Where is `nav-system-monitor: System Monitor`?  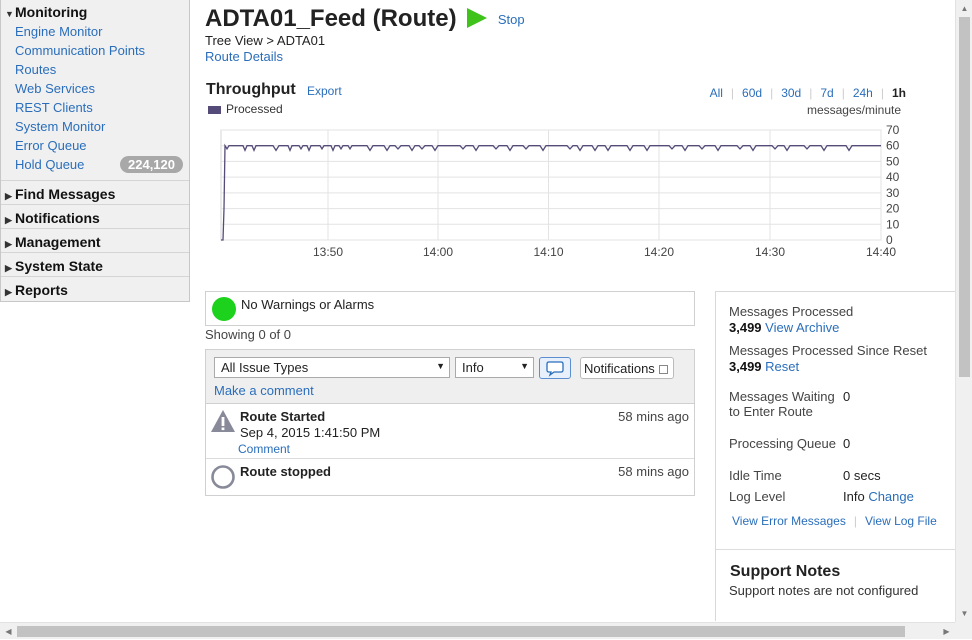 nav-system-monitor: System Monitor is located at coordinates (95, 126).